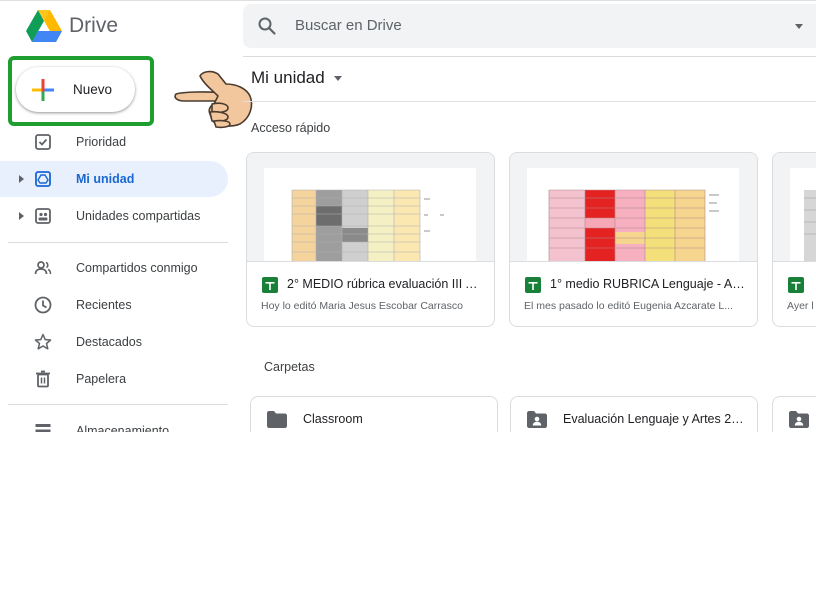 Image resolution: width=816 pixels, height=591 pixels. I want to click on sidebar-item-recientes: Recientes, so click(114, 305).